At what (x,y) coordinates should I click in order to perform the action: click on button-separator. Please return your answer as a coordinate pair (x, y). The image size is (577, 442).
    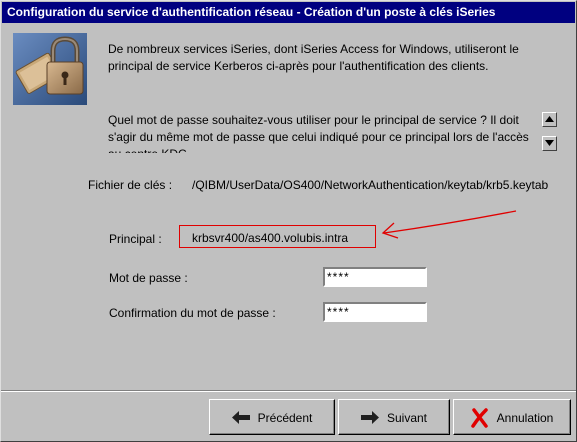
    Looking at the image, I should click on (288, 391).